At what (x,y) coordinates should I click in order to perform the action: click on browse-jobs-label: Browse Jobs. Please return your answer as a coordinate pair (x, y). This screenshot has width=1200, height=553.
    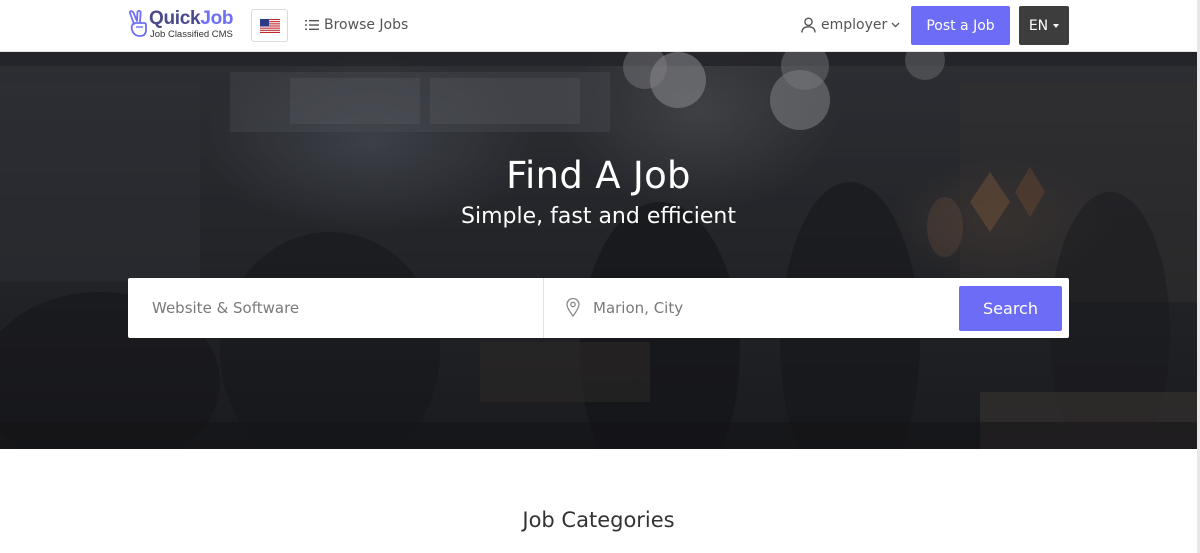
    Looking at the image, I should click on (366, 25).